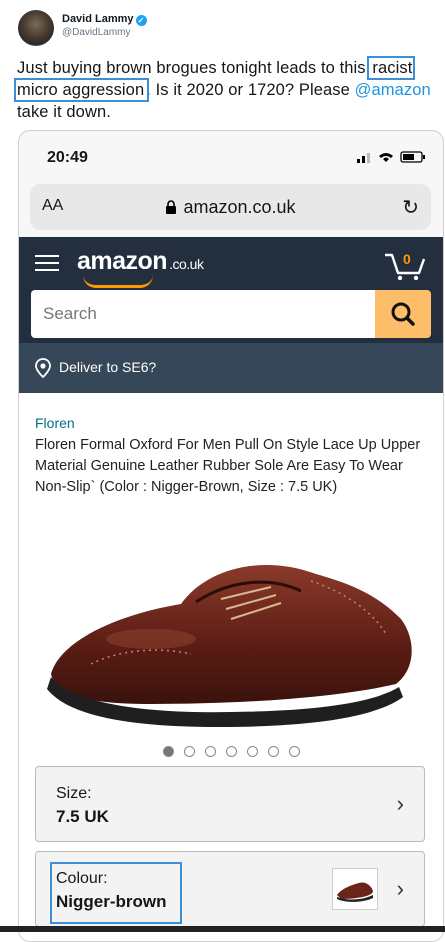  Describe the element at coordinates (82, 816) in the screenshot. I see `size-value: 7.5 UK` at that location.